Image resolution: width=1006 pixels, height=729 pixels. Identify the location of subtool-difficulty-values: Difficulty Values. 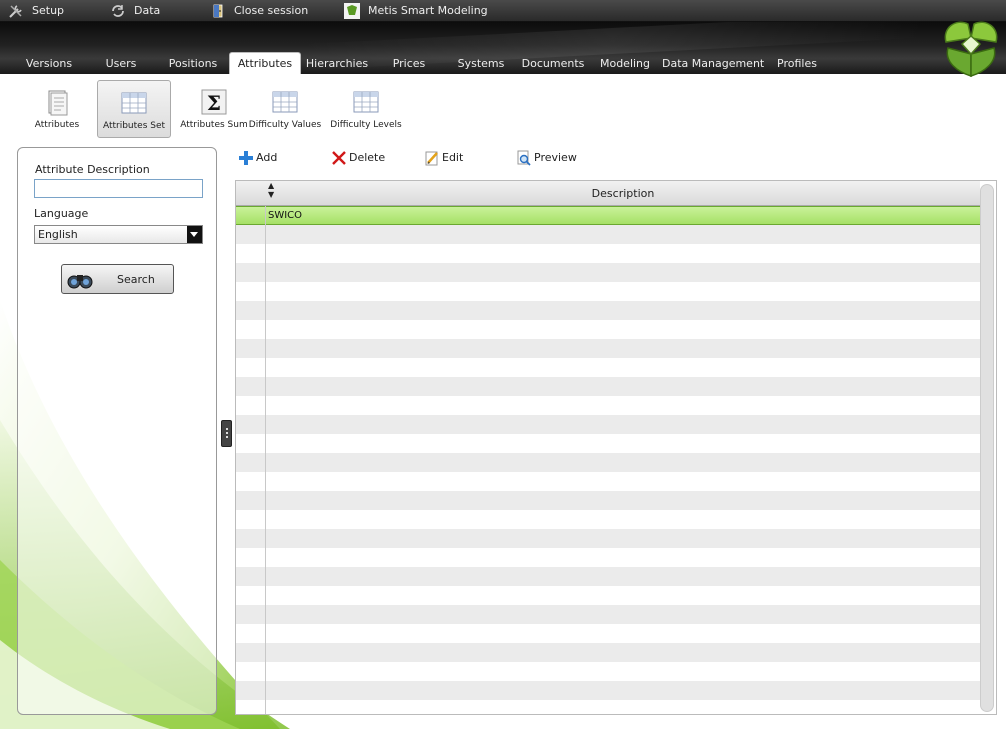
(285, 109).